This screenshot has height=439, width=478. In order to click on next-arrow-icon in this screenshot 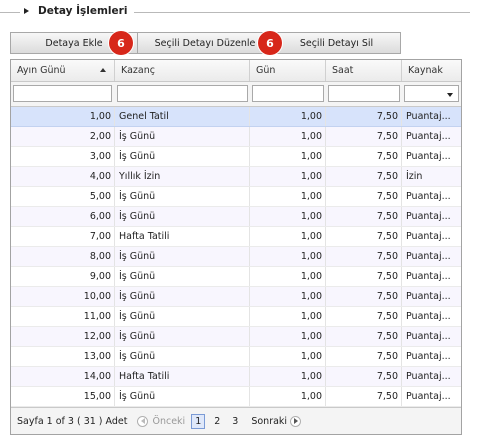, I will do `click(296, 421)`.